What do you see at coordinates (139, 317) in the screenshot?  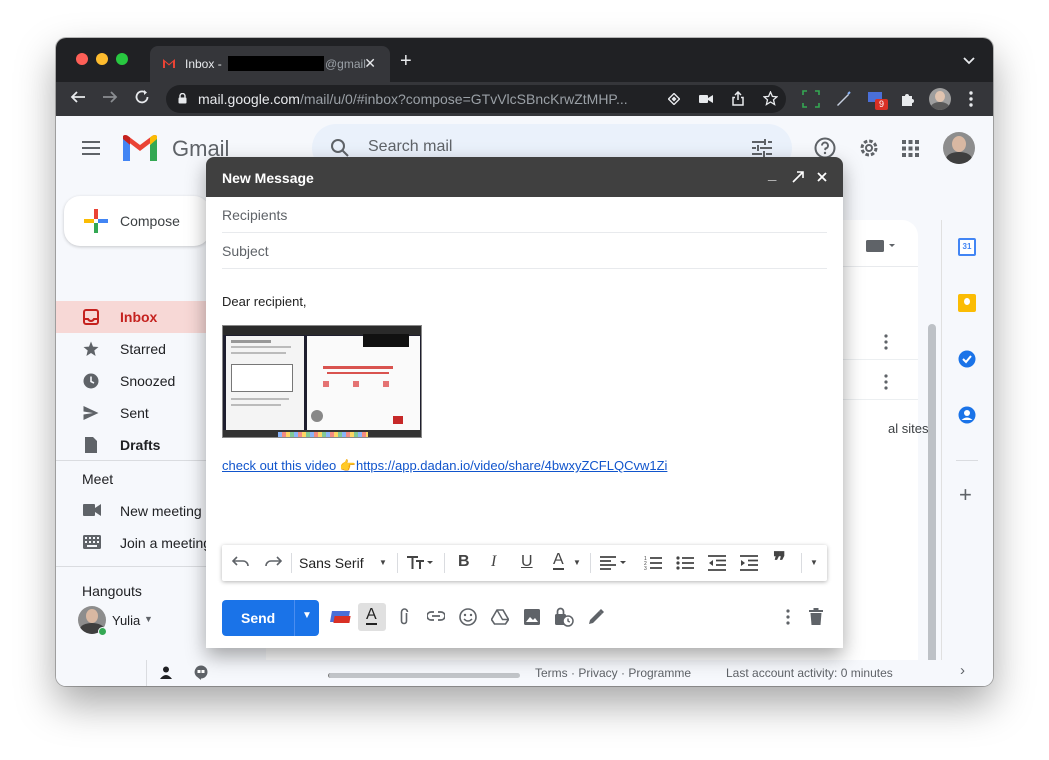 I see `sidebar-item-label: Inbox` at bounding box center [139, 317].